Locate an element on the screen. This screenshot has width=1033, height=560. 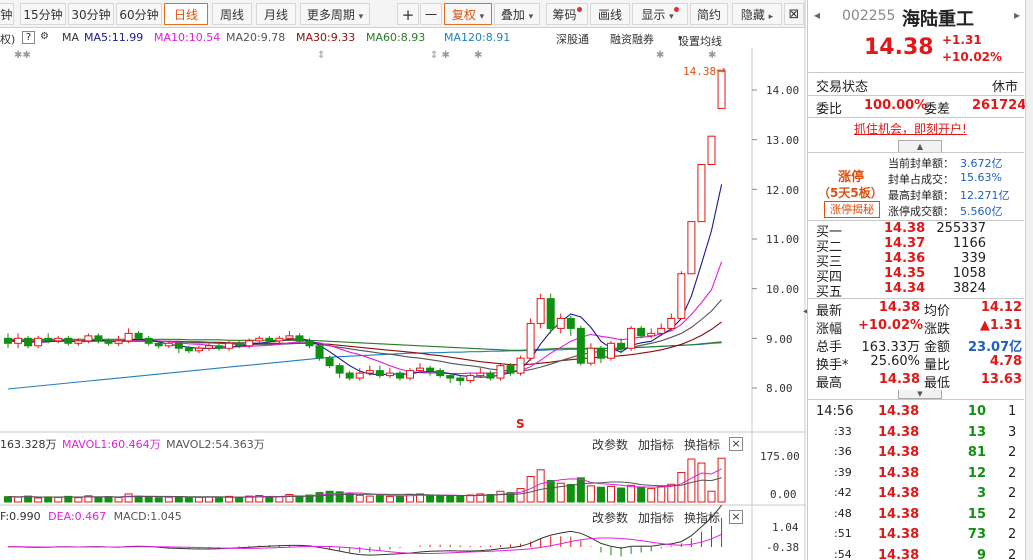
quote-label: 换手* is located at coordinates (832, 365).